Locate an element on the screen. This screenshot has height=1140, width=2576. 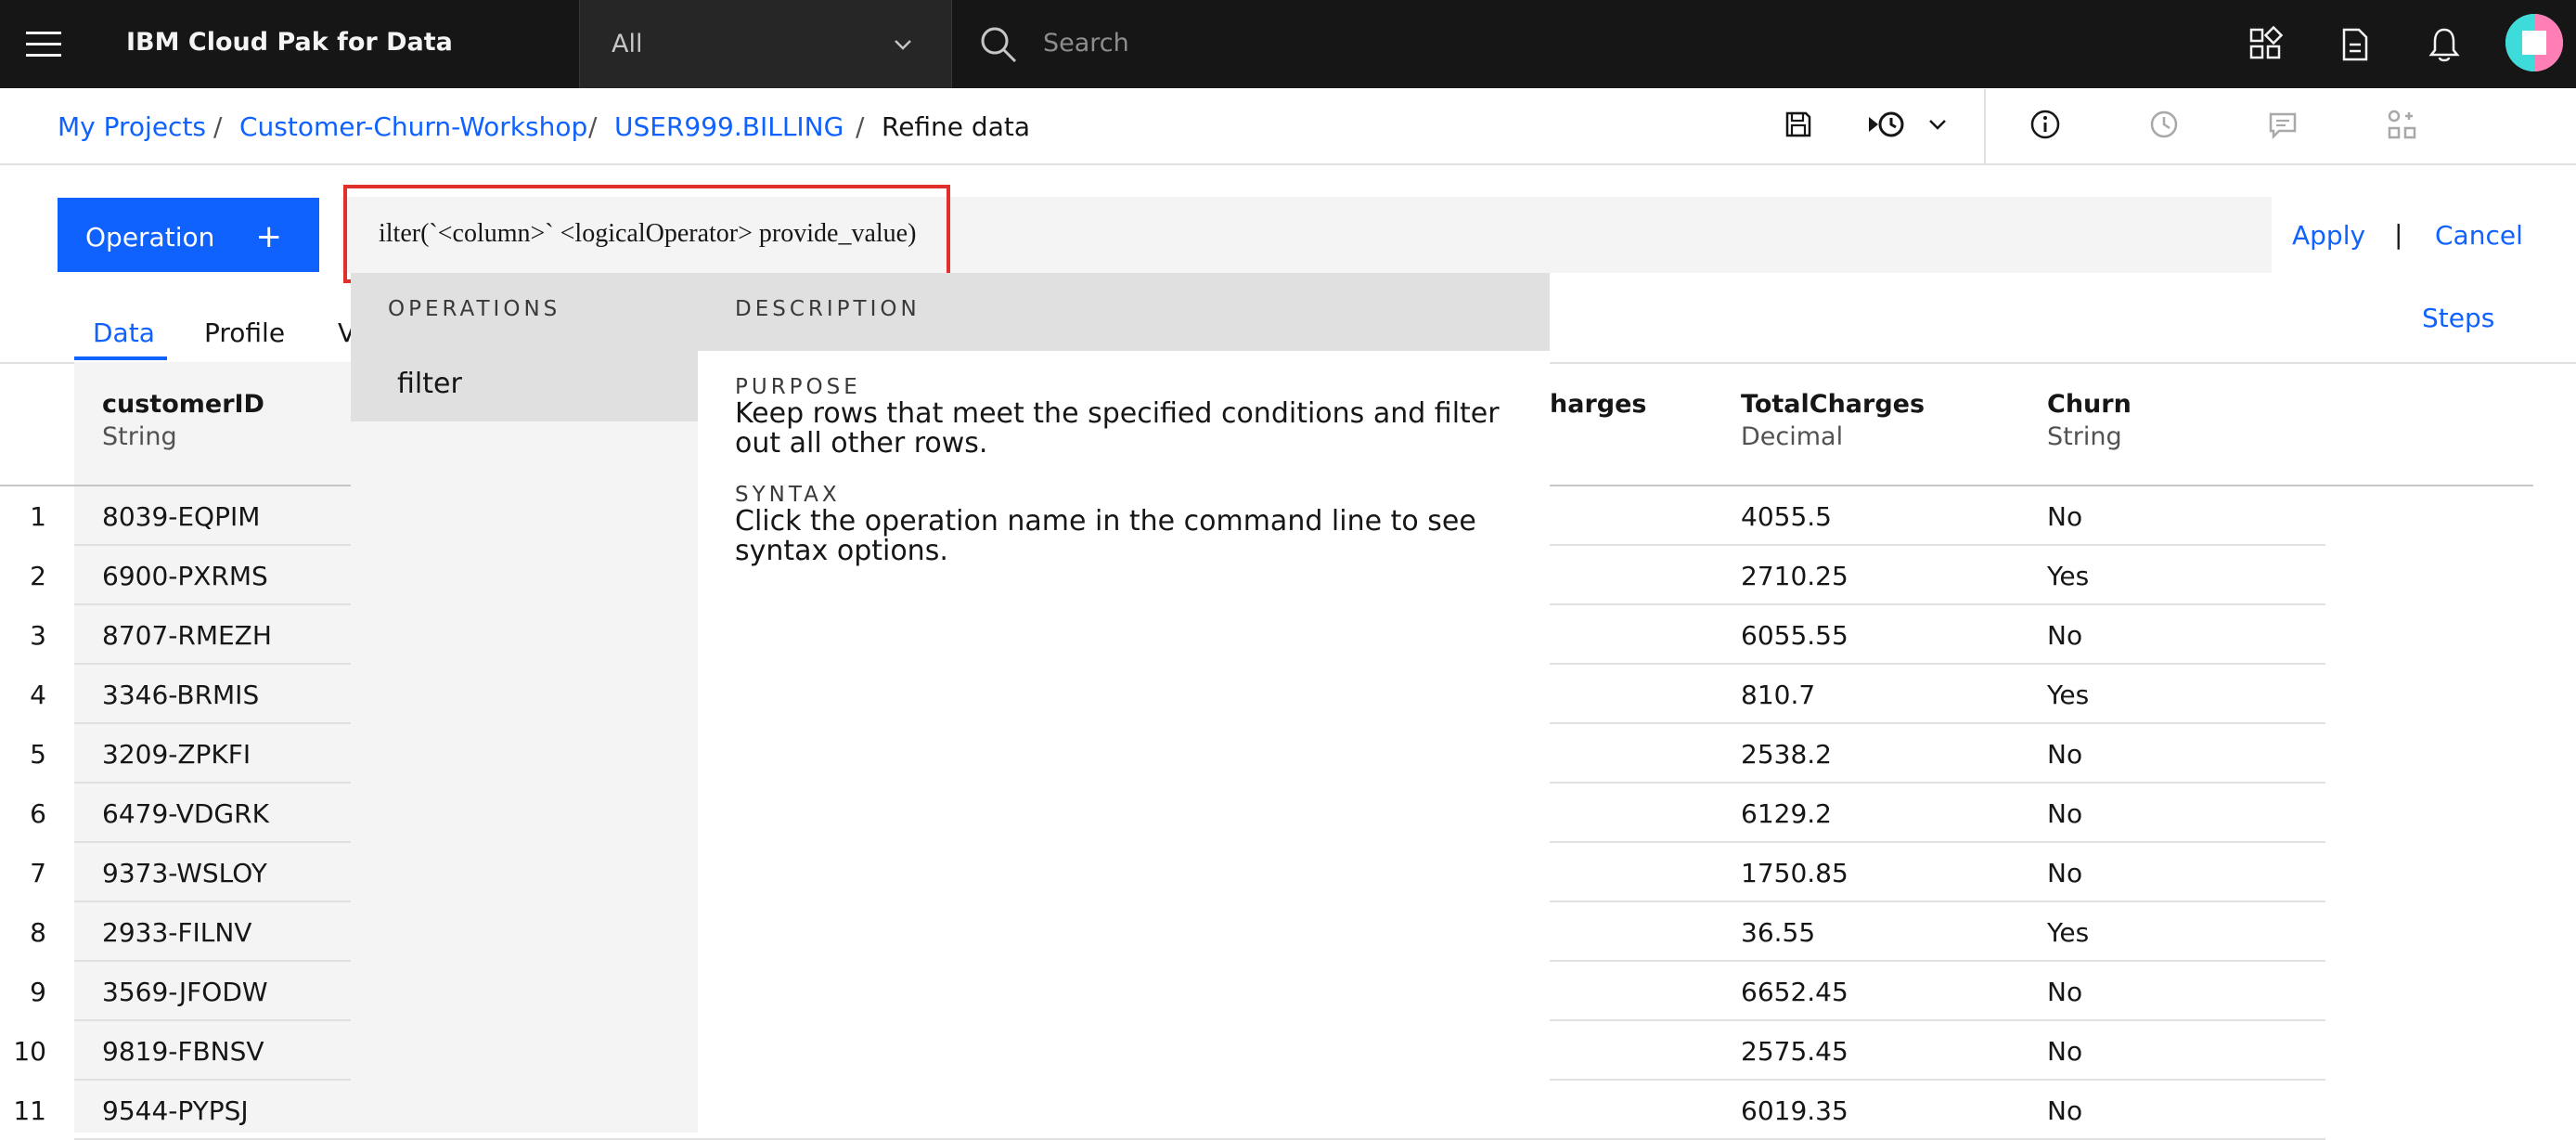
cell-customerid: 6479-VDGRK is located at coordinates (185, 813).